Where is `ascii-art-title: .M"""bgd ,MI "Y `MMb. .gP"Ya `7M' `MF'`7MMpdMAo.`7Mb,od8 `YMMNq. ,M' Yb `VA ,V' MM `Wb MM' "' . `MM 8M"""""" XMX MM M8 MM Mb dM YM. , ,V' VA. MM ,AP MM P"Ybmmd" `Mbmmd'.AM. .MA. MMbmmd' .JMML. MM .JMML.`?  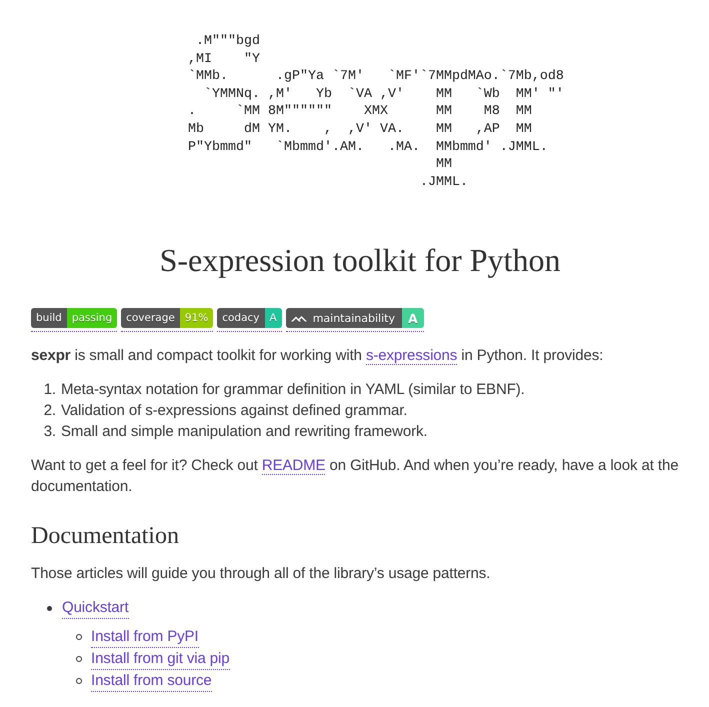
ascii-art-title: .M"""bgd ,MI "Y `MMb. .gP"Ya `7M' `MF'`7MMpdMAo.`7Mb,od8 `YMMNq. ,M' Yb `VA ,V' MM `Wb MM' "' . `MM 8M"""""" XMX MM M8 MM Mb dM YM. , ,V' VA. MM ,AP MM P"Ybmmd" `Mbmmd'.AM. .MA. MMbmmd' .JMML. MM .JMML. is located at coordinates (376, 112).